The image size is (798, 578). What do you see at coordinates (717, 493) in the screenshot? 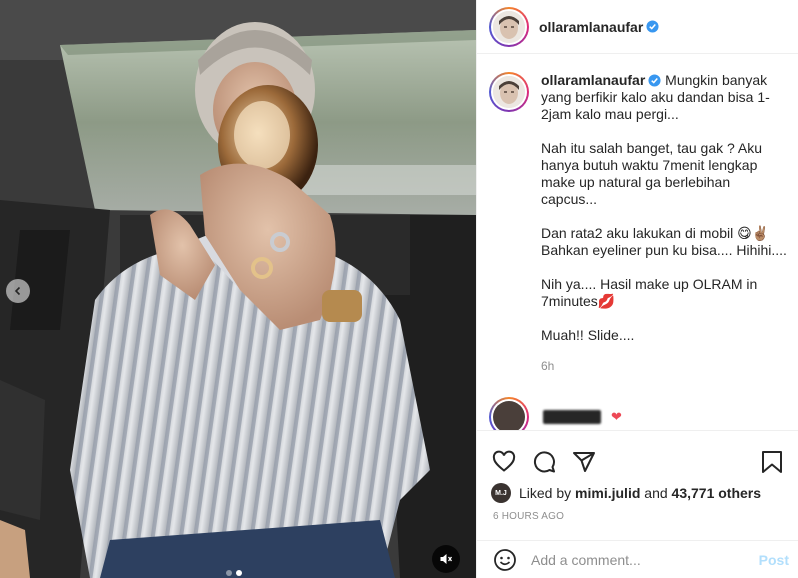
I see `likes-count: 43,771 others` at bounding box center [717, 493].